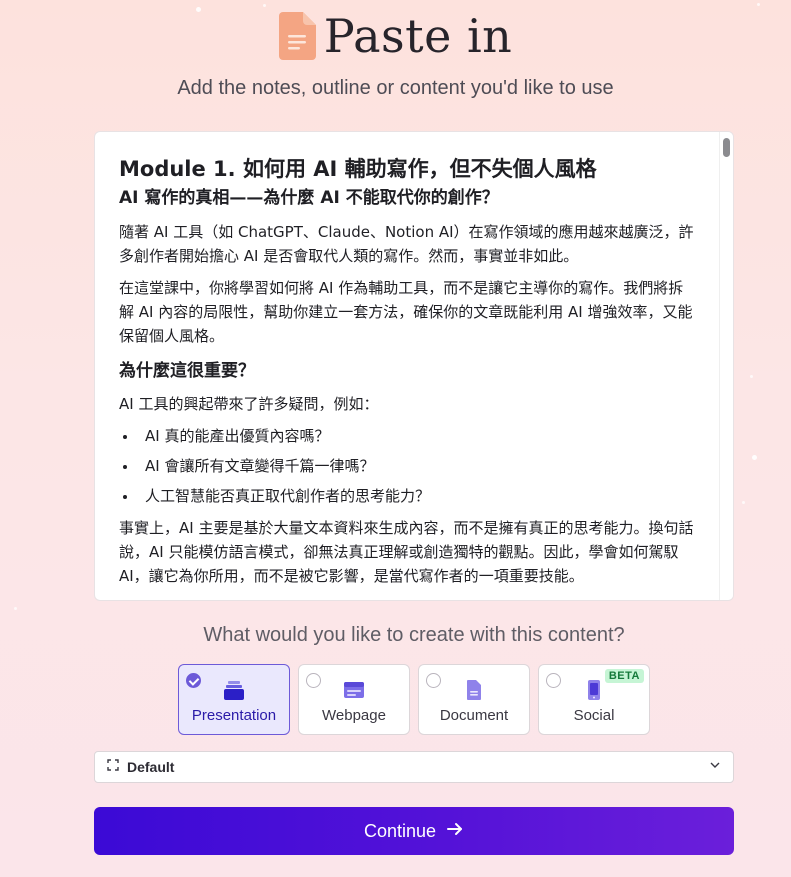 This screenshot has width=791, height=877. I want to click on option-label: Social, so click(594, 715).